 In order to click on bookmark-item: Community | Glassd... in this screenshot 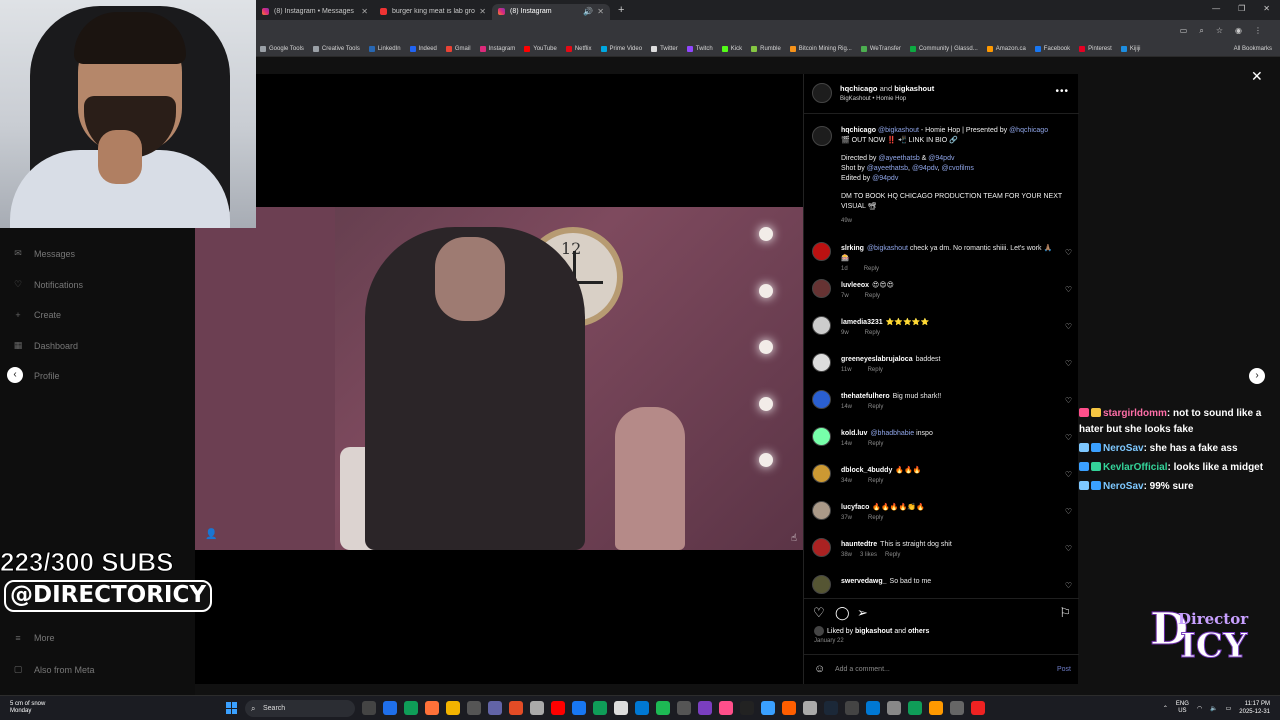, I will do `click(943, 49)`.